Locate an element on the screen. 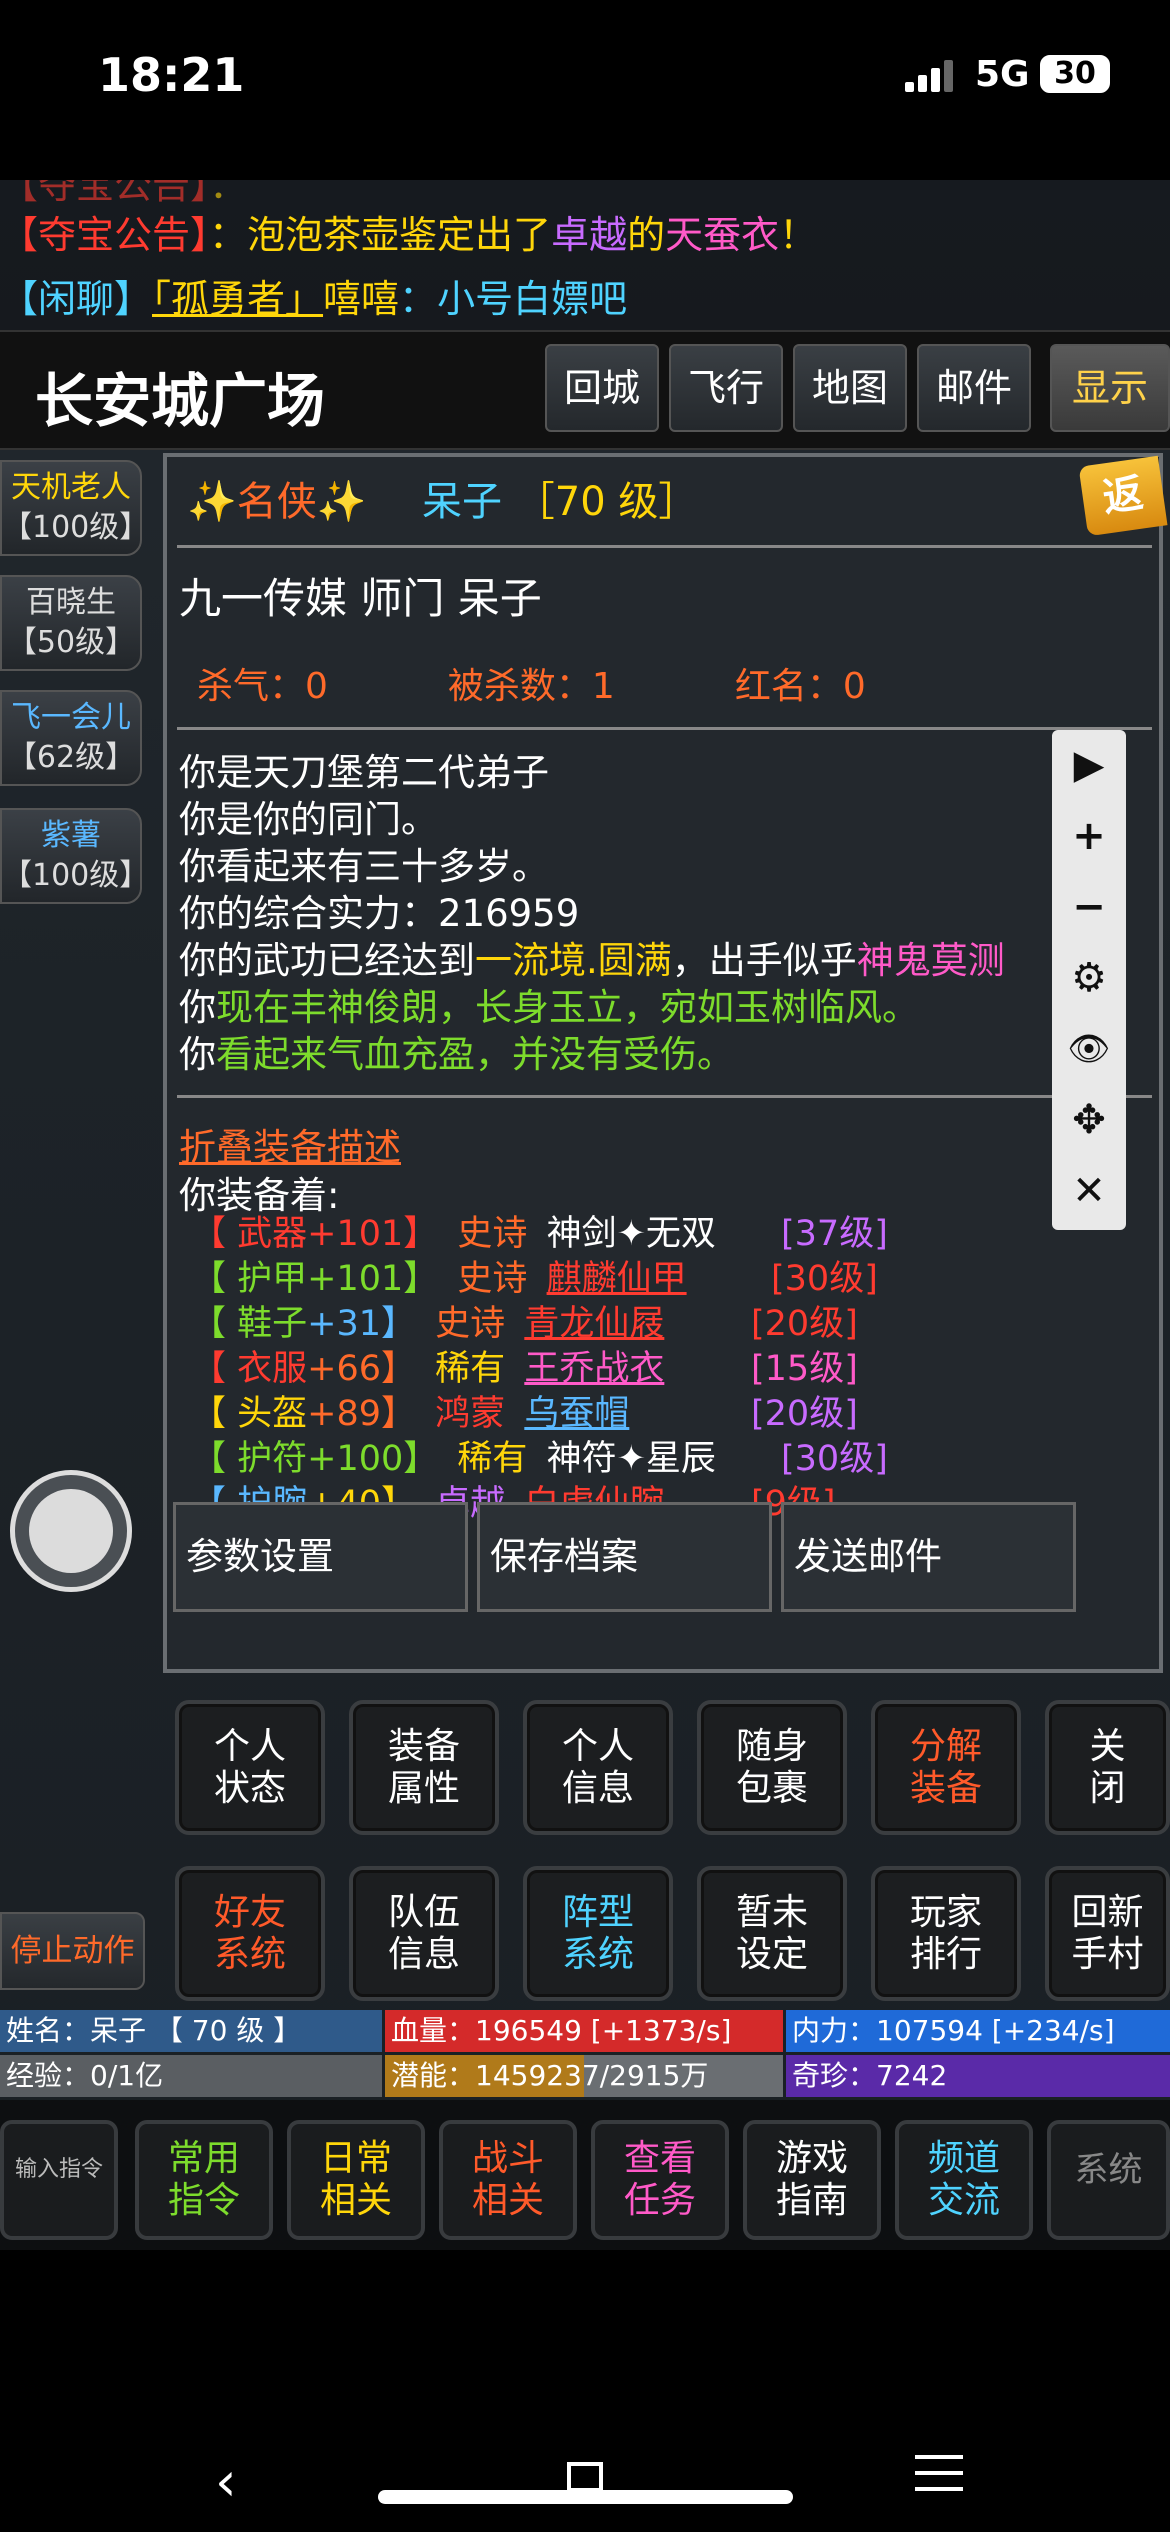 The image size is (1170, 2532). map-button: 地图 is located at coordinates (850, 388).